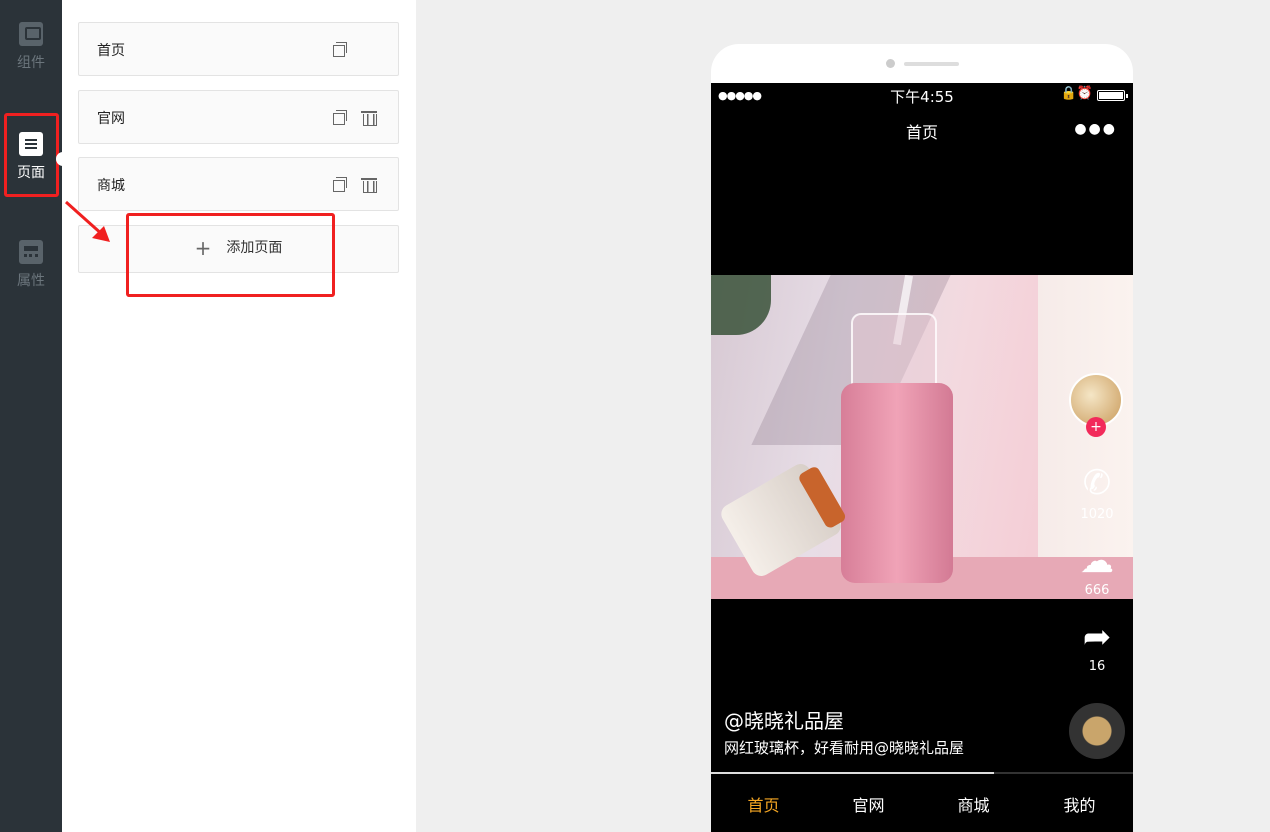 The image size is (1270, 832). I want to click on component-icon, so click(31, 34).